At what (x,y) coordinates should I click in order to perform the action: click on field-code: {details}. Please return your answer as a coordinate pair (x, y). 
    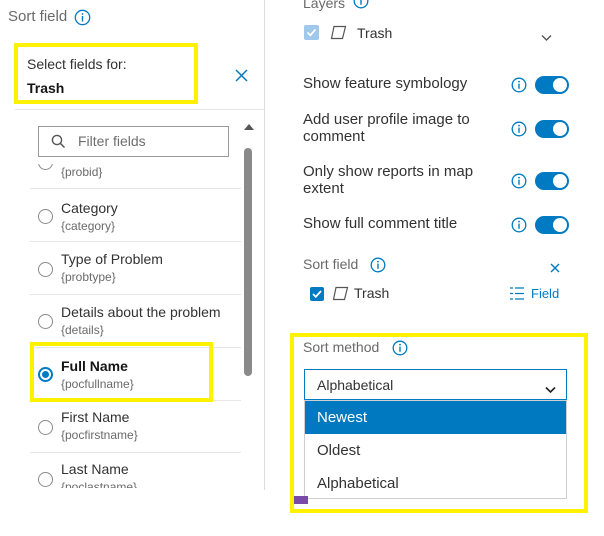
    Looking at the image, I should click on (82, 330).